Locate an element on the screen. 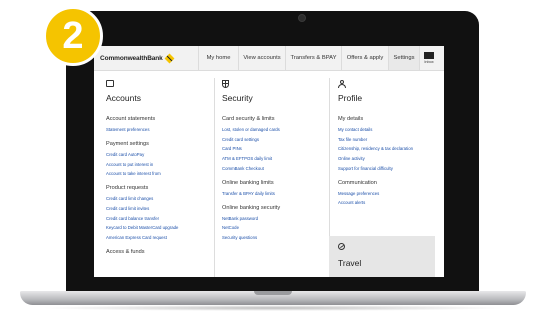  settings-link: Transfer & BPAY daily limits is located at coordinates (272, 193).